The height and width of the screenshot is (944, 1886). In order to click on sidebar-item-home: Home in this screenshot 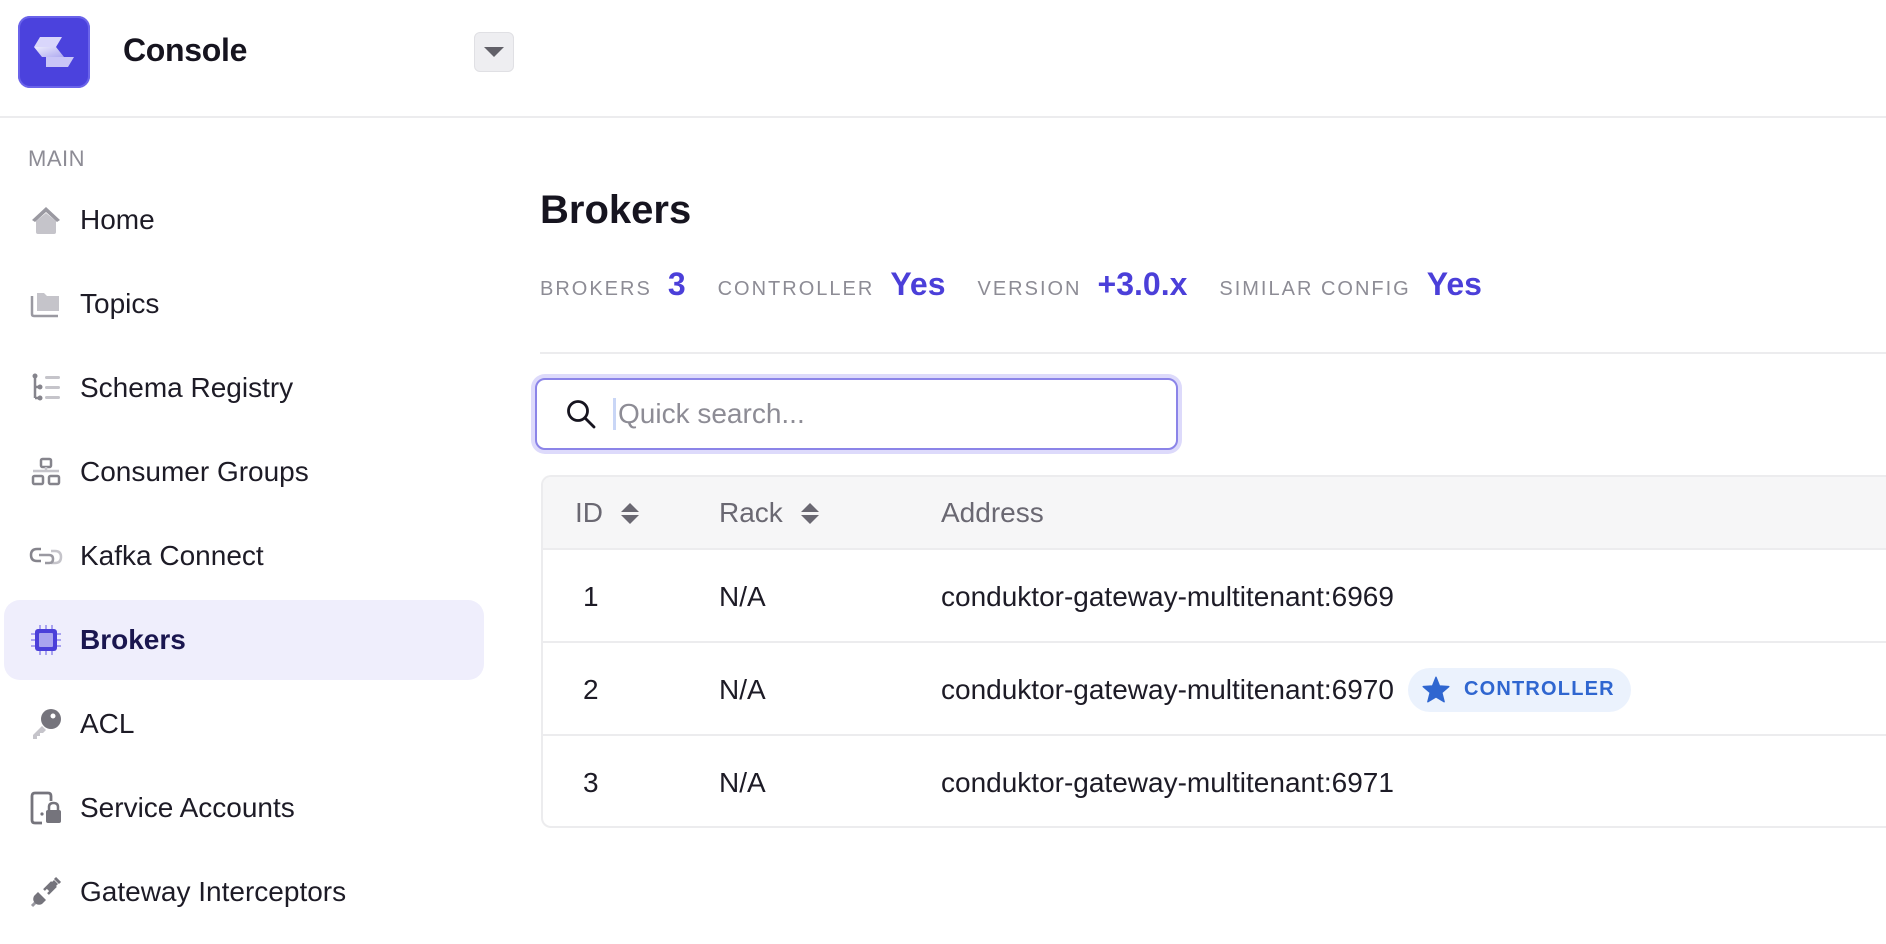, I will do `click(244, 220)`.